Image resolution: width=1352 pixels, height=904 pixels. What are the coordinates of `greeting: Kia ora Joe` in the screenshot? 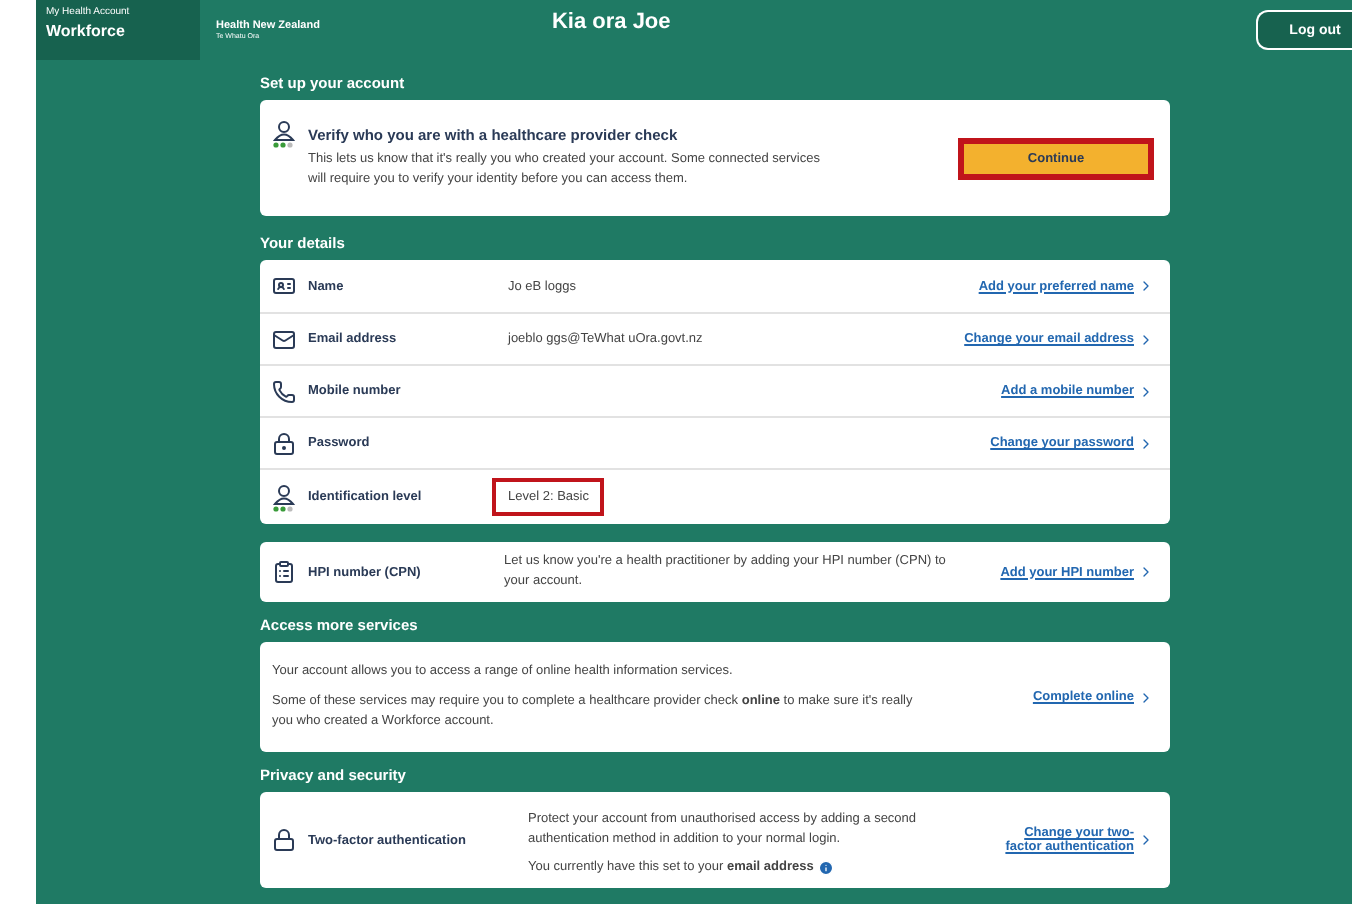 It's located at (611, 22).